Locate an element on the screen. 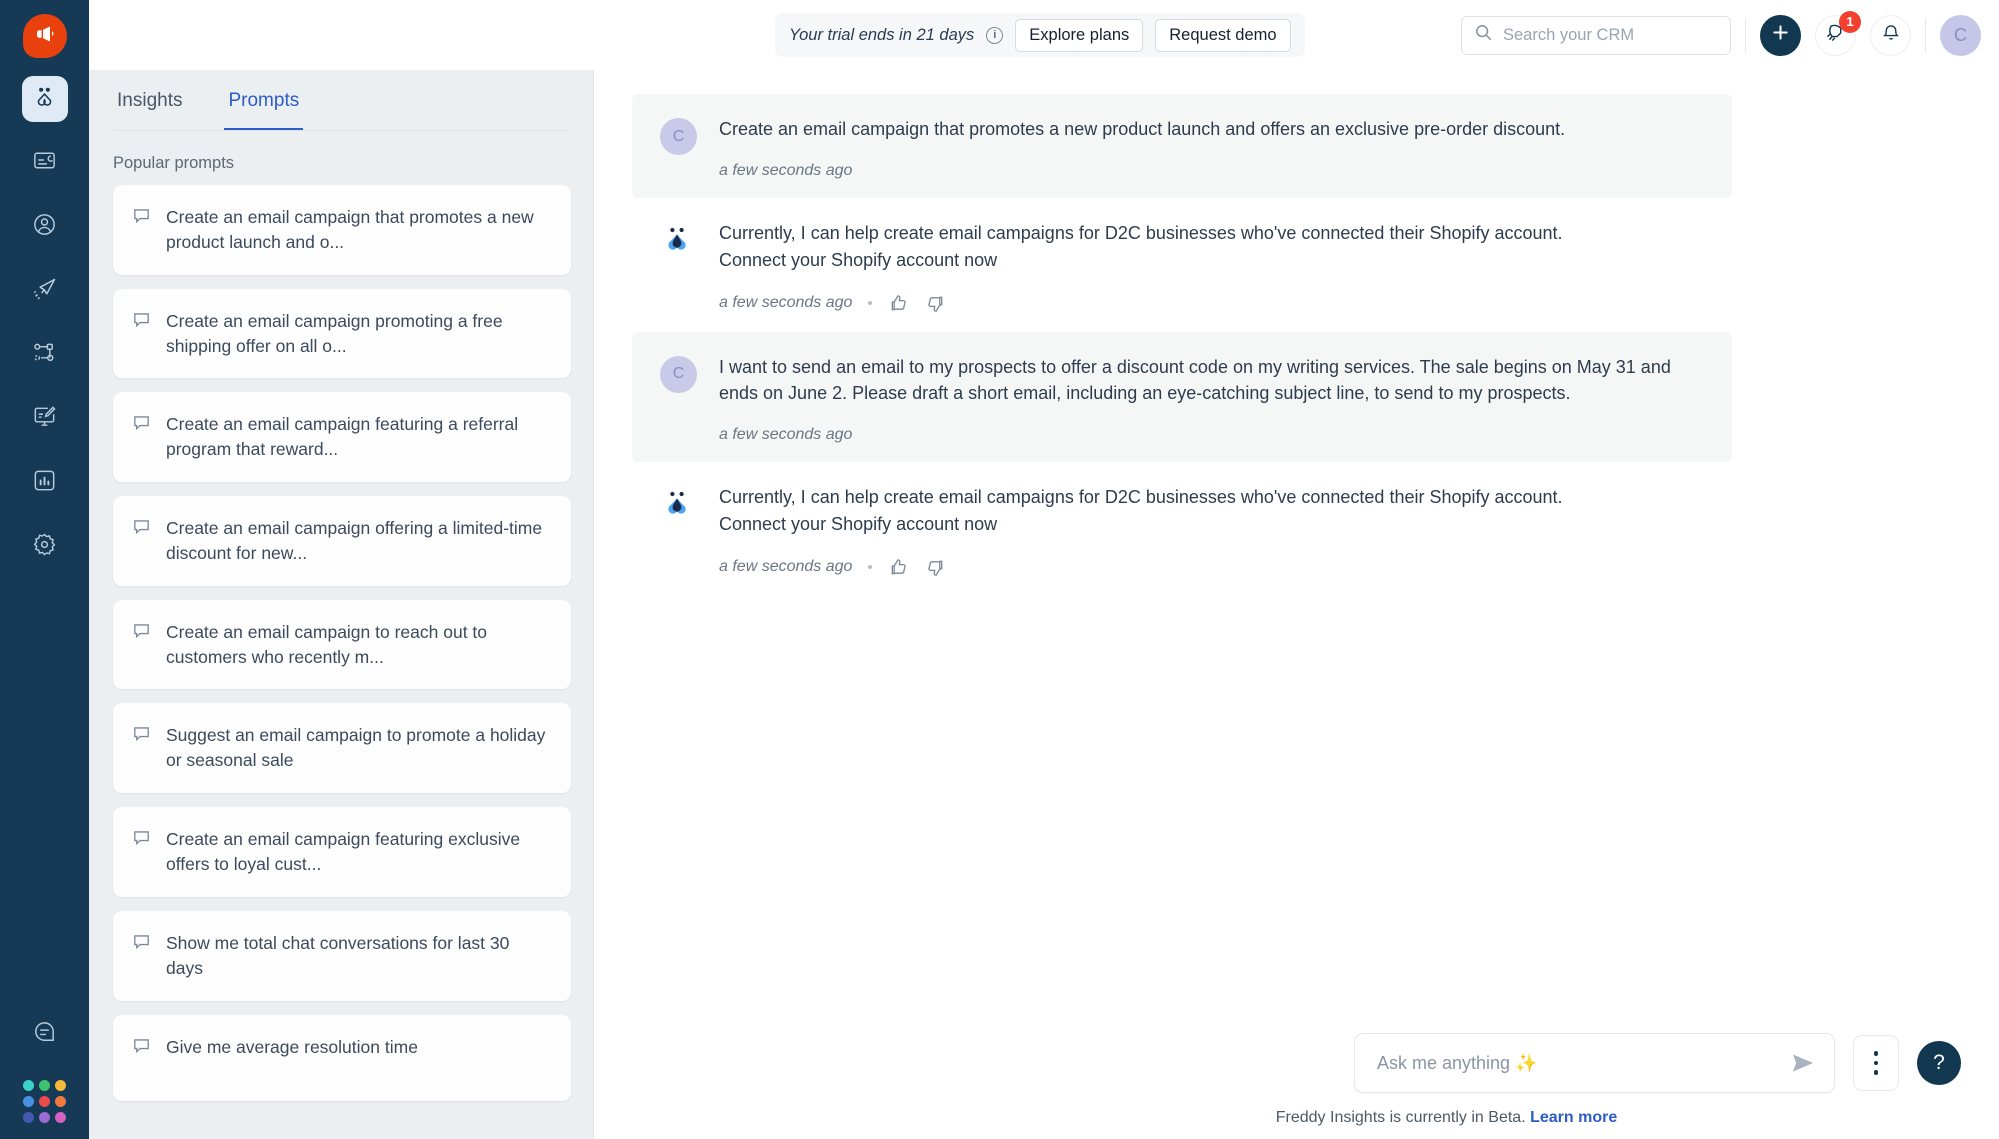 The height and width of the screenshot is (1139, 1999). chat-support-button is located at coordinates (45, 1035).